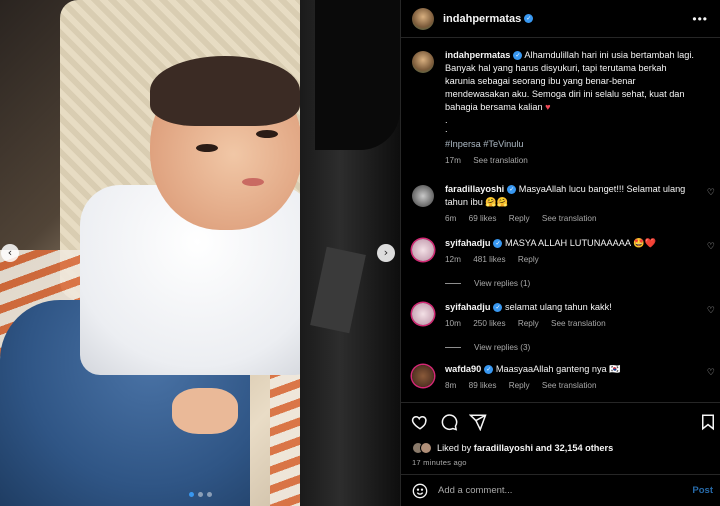 The height and width of the screenshot is (506, 720). Describe the element at coordinates (483, 385) in the screenshot. I see `comment-likes: 89 likes` at that location.